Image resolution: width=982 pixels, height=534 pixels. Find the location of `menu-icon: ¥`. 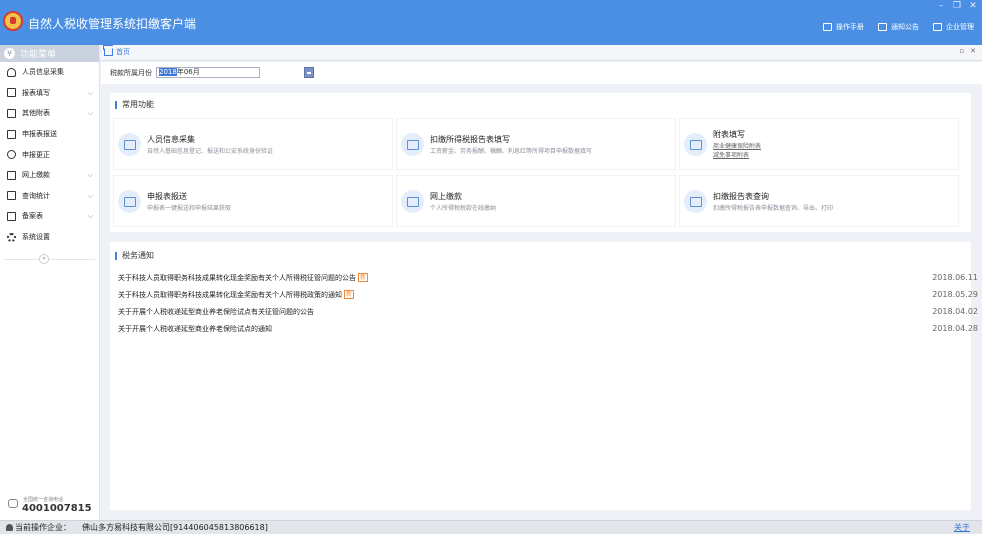

menu-icon: ¥ is located at coordinates (9, 53).